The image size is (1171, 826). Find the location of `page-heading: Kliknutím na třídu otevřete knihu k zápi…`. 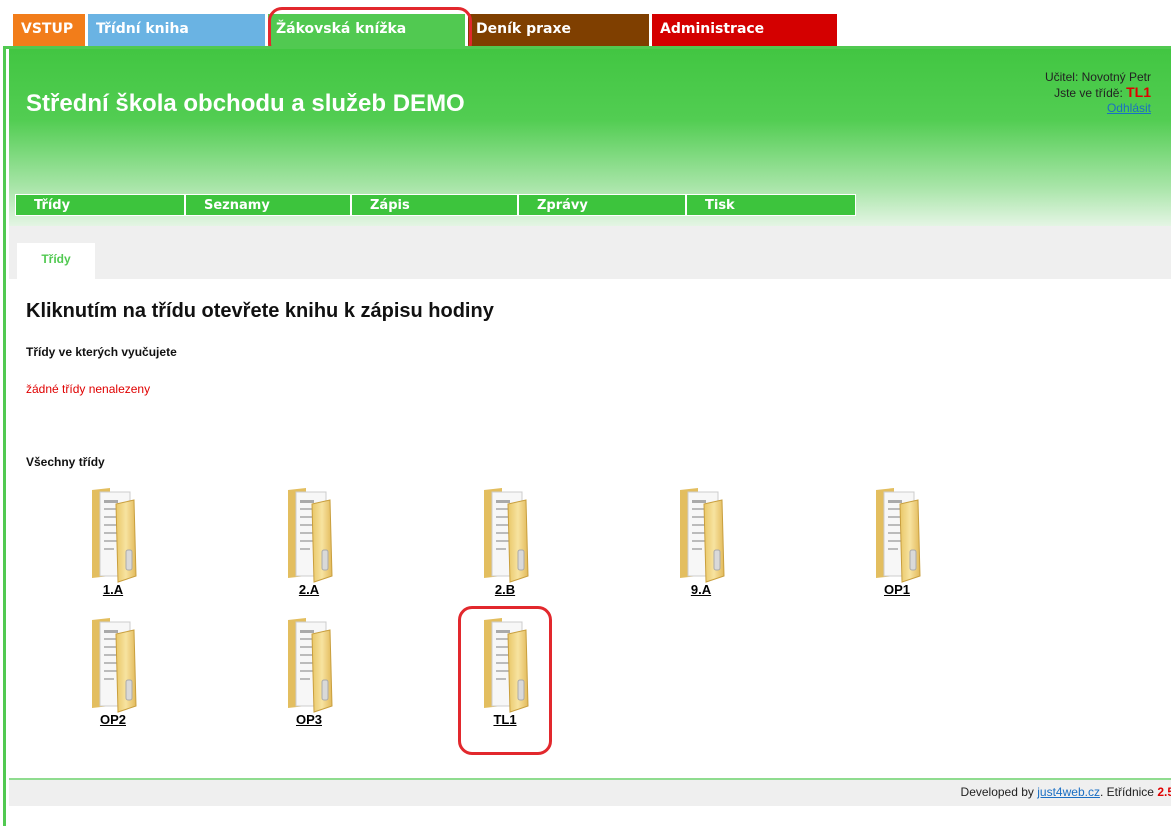

page-heading: Kliknutím na třídu otevřete knihu k zápi… is located at coordinates (260, 311).